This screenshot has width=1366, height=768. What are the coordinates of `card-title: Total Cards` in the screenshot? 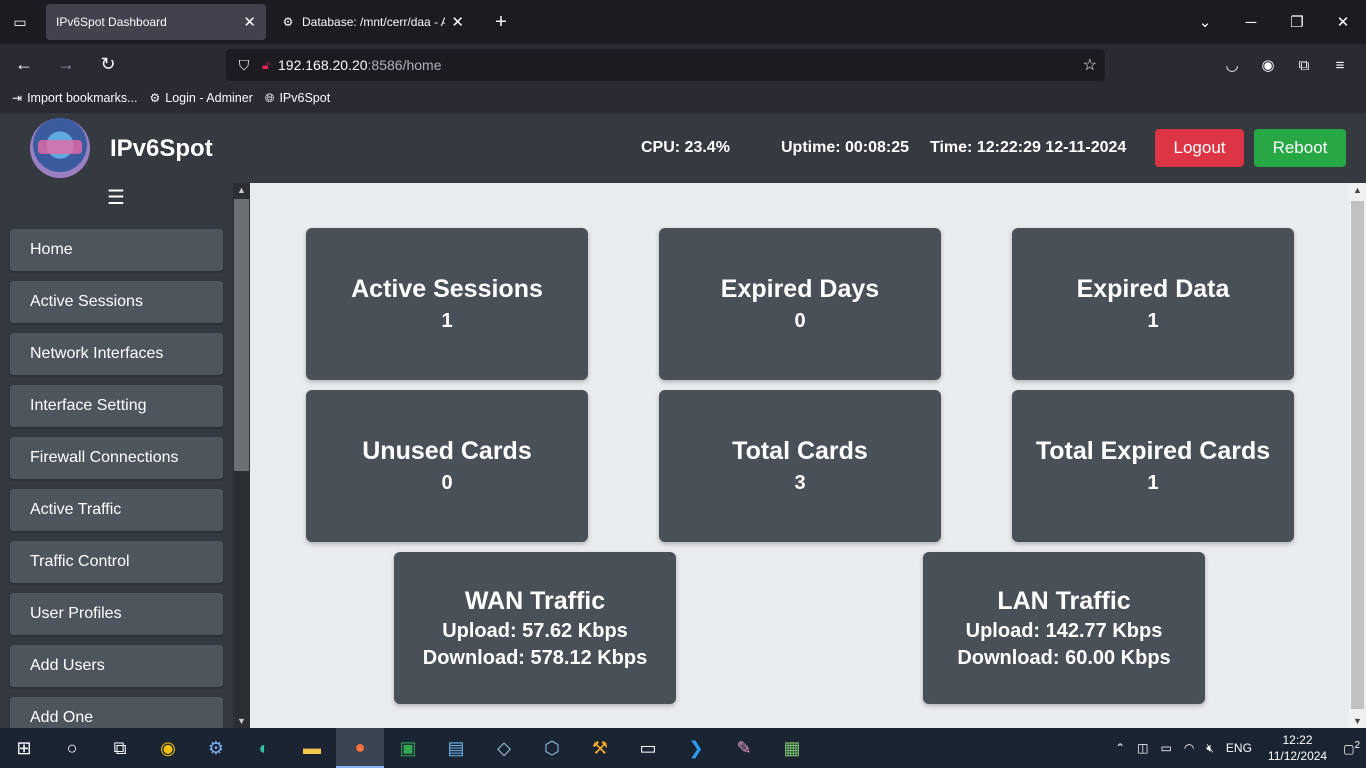 It's located at (800, 451).